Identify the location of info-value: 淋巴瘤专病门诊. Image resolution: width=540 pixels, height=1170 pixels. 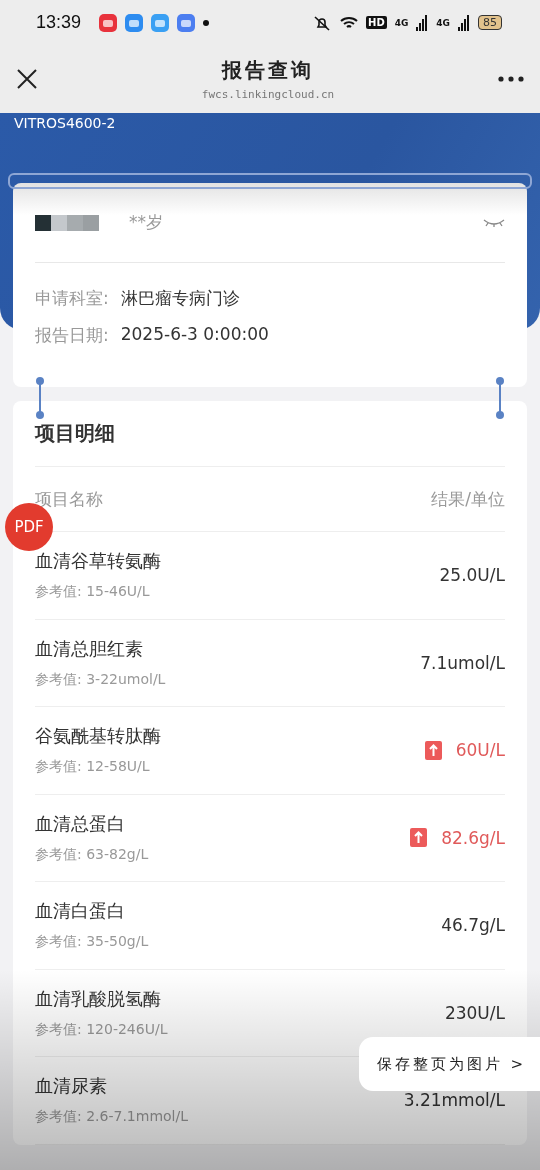
(180, 298).